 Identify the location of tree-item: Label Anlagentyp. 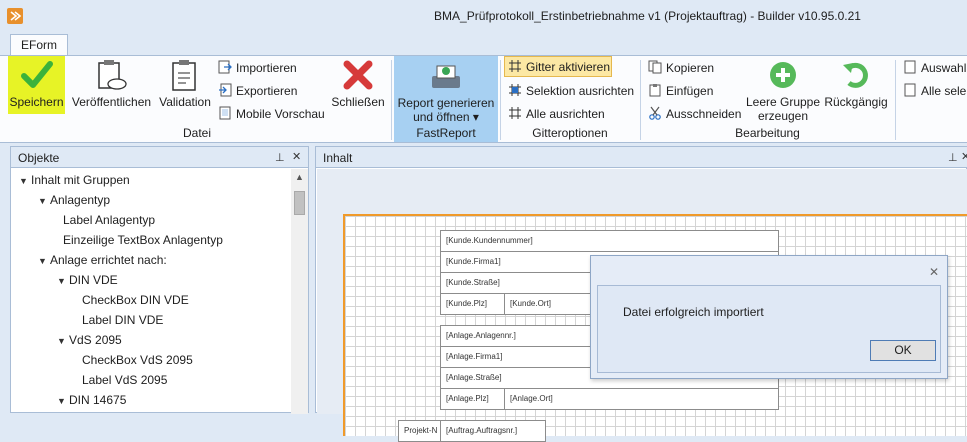
(106, 220).